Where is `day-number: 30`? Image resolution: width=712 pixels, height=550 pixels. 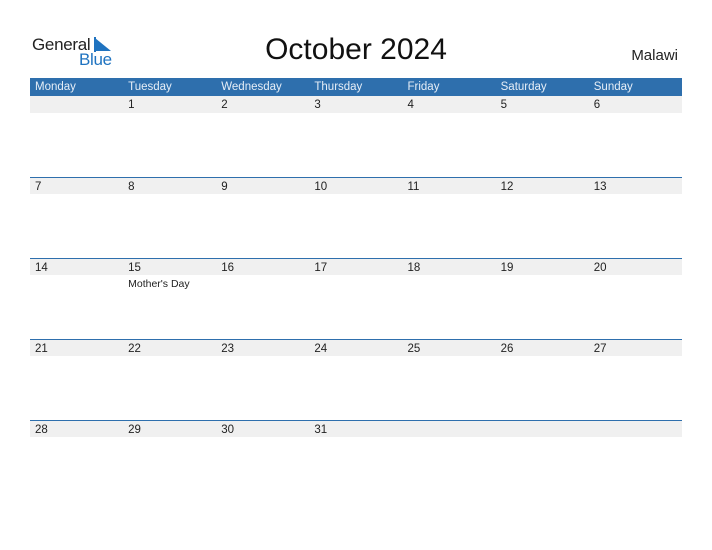
day-number: 30 is located at coordinates (228, 430).